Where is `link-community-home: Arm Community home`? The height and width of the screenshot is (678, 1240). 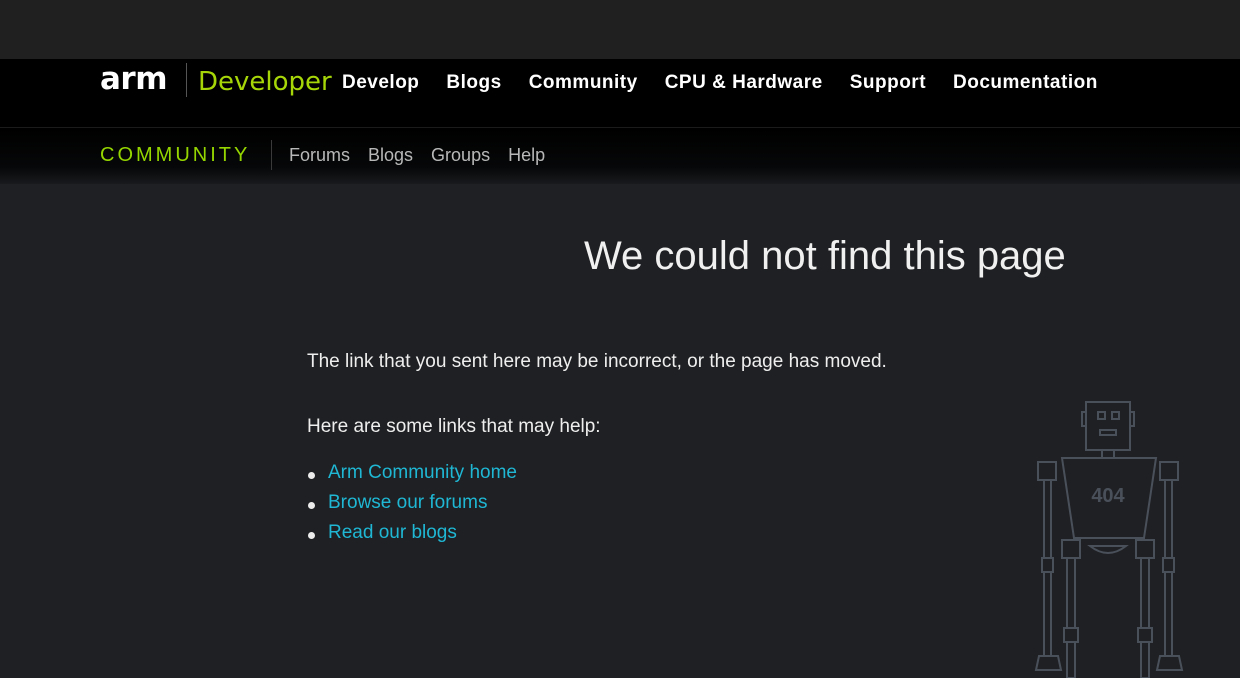
link-community-home: Arm Community home is located at coordinates (422, 472).